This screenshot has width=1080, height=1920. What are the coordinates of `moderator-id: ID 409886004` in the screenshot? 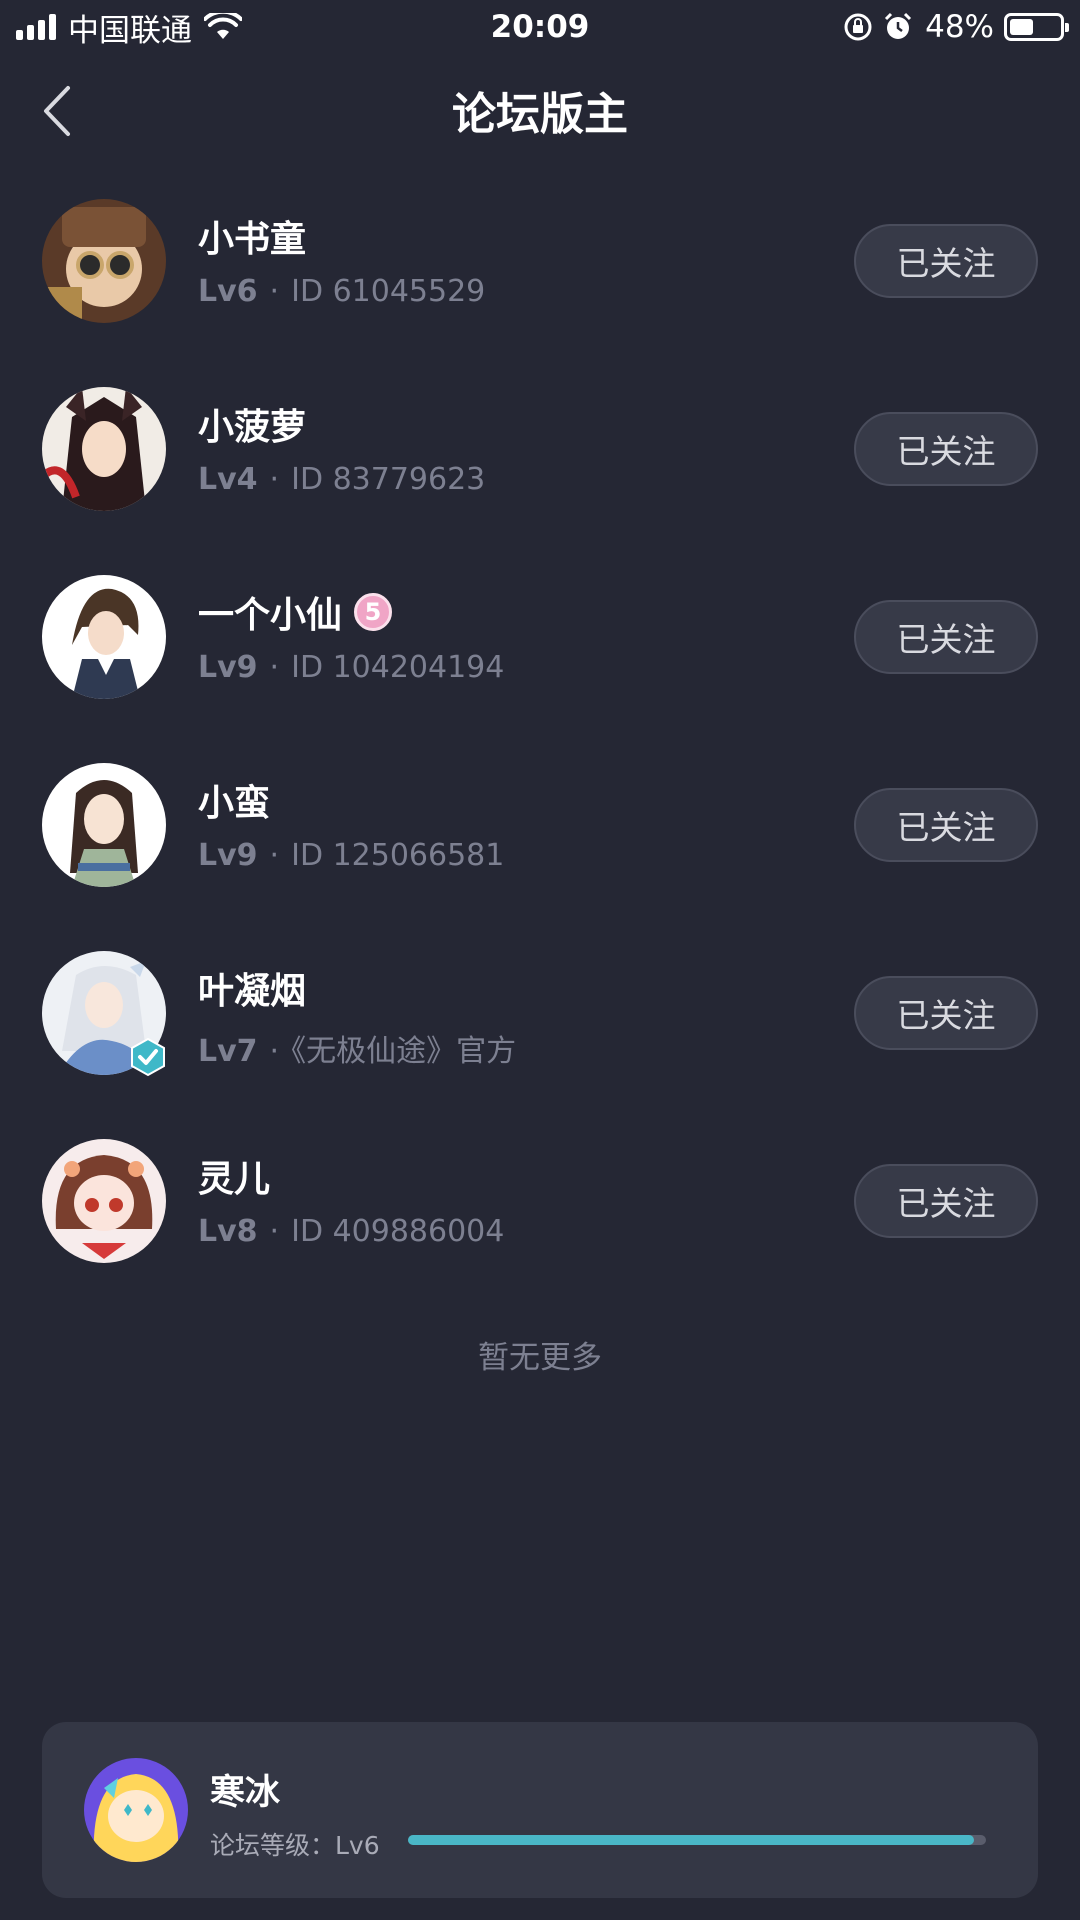 It's located at (398, 1231).